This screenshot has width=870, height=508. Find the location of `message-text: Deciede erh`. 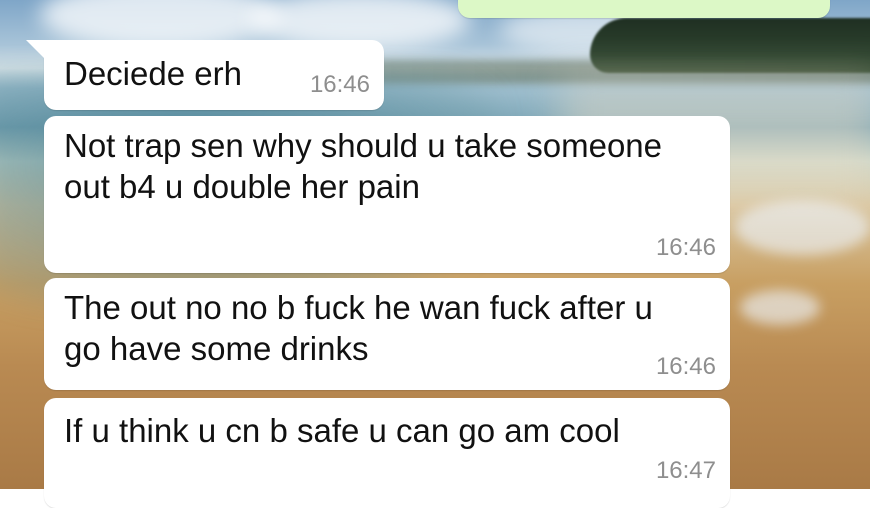

message-text: Deciede erh is located at coordinates (153, 73).